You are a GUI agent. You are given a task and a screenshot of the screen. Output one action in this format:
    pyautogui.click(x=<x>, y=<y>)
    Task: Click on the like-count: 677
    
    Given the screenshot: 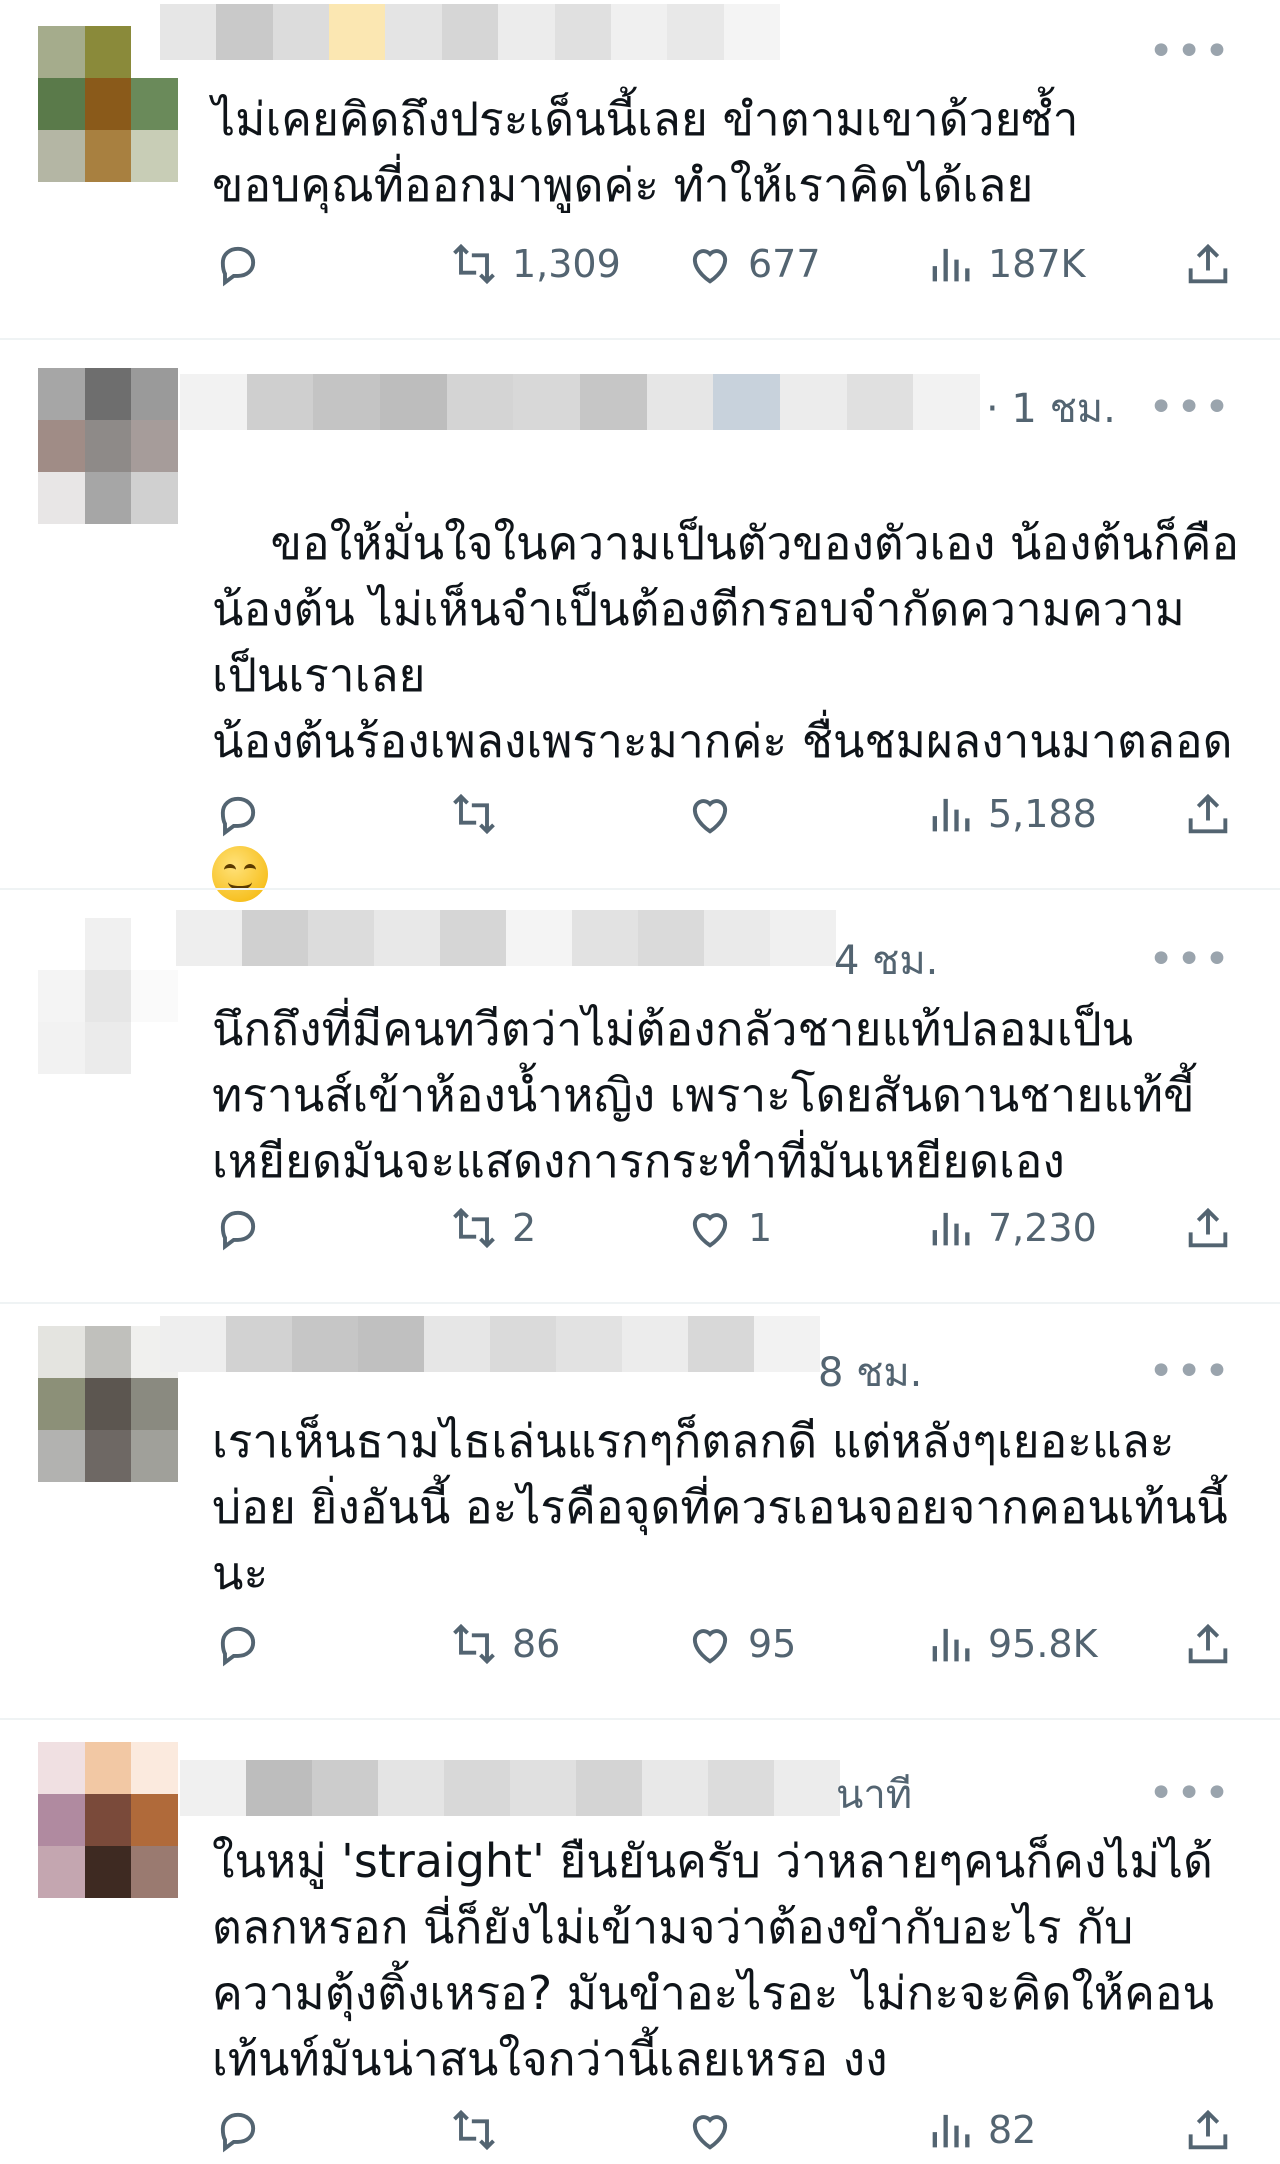 What is the action you would take?
    pyautogui.click(x=784, y=264)
    